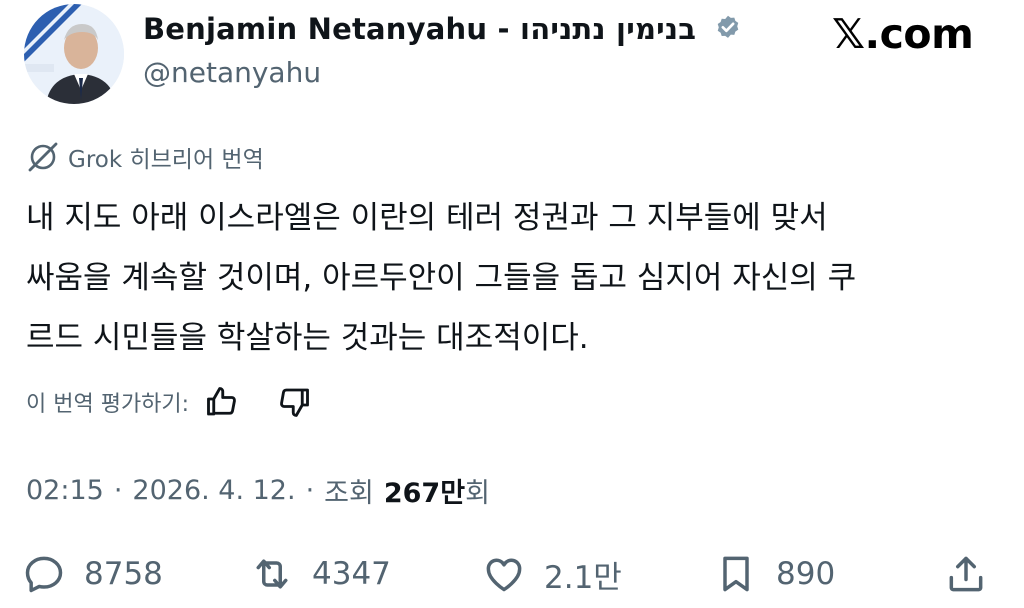 This screenshot has width=1024, height=608. I want to click on reply-button: 8758, so click(92, 574).